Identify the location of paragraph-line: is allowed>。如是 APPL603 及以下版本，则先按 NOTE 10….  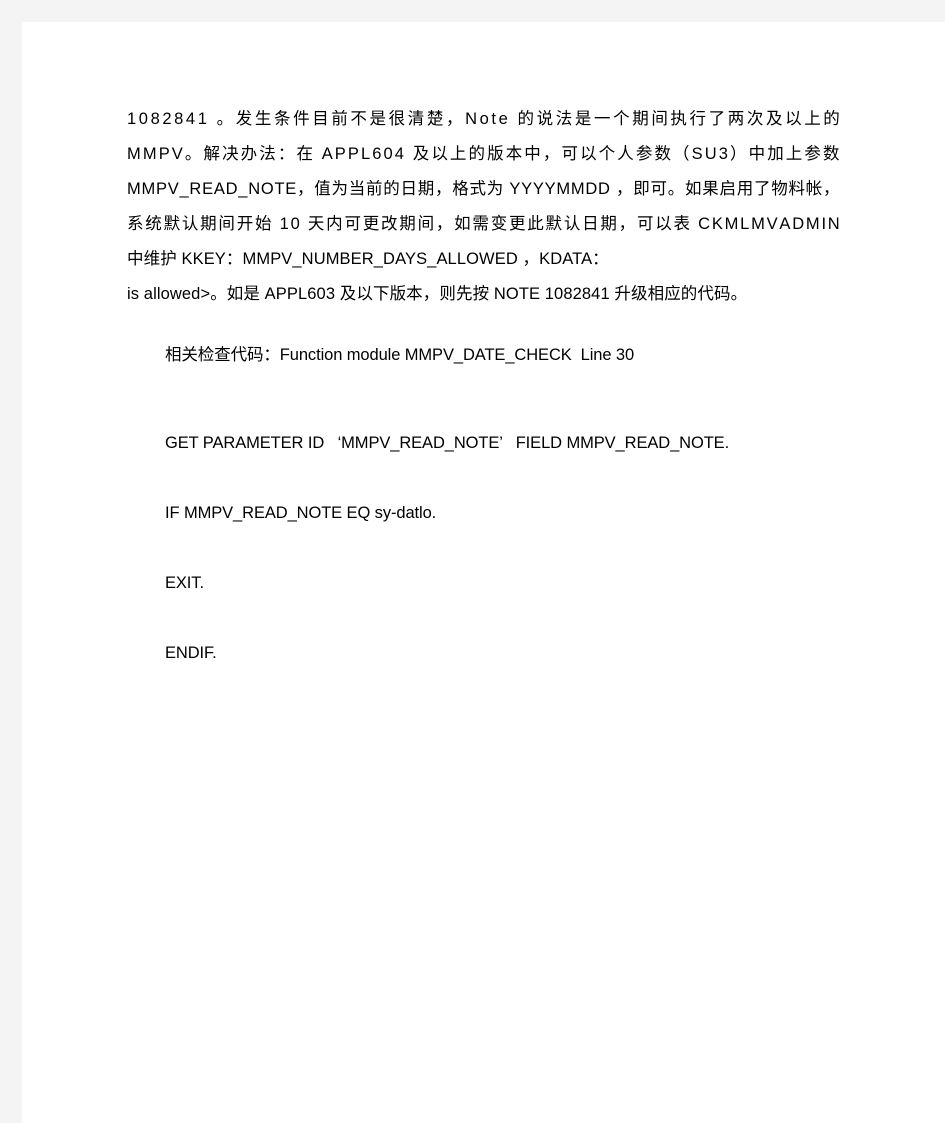
(437, 294).